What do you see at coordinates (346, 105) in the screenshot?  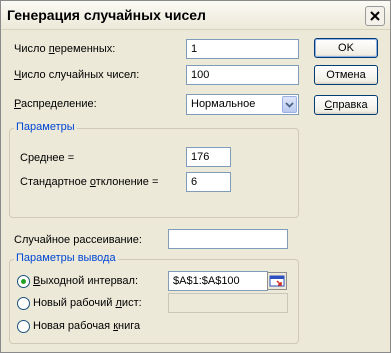 I see `help-button: Справка` at bounding box center [346, 105].